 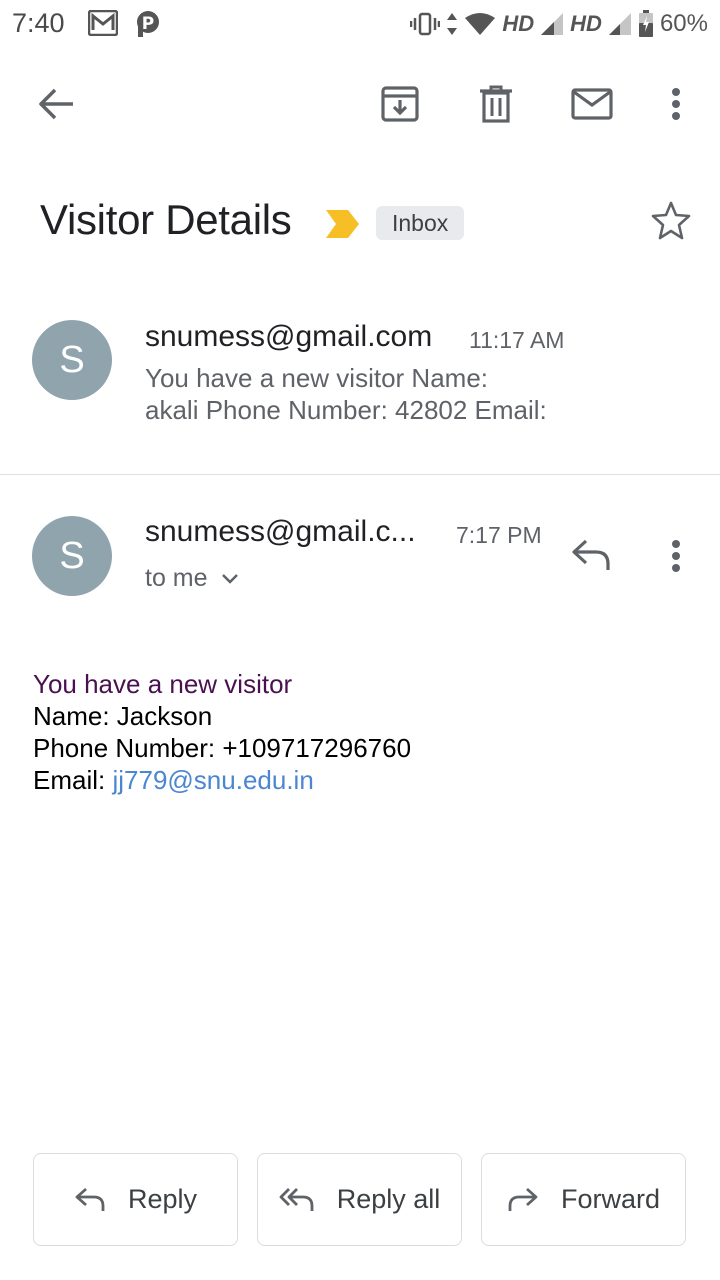 I want to click on network-type-1: HD, so click(x=518, y=23).